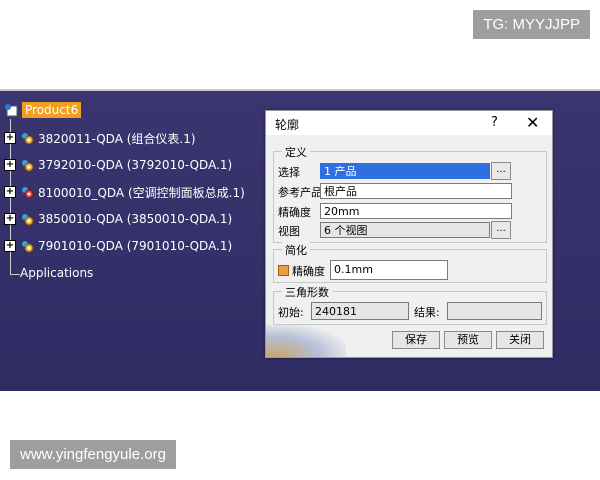 The height and width of the screenshot is (480, 600). I want to click on tree-root-label: Product6, so click(52, 110).